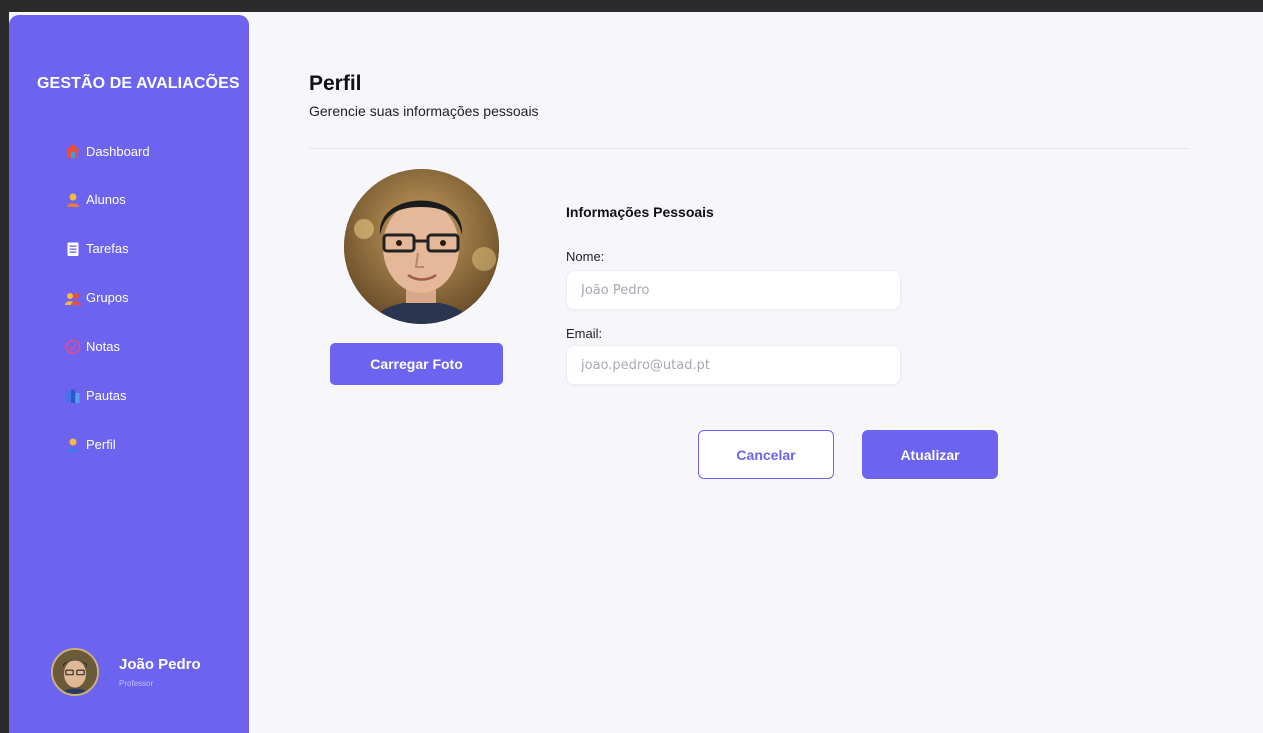  Describe the element at coordinates (155, 199) in the screenshot. I see `sidebar-item-alunos: Alunos` at that location.